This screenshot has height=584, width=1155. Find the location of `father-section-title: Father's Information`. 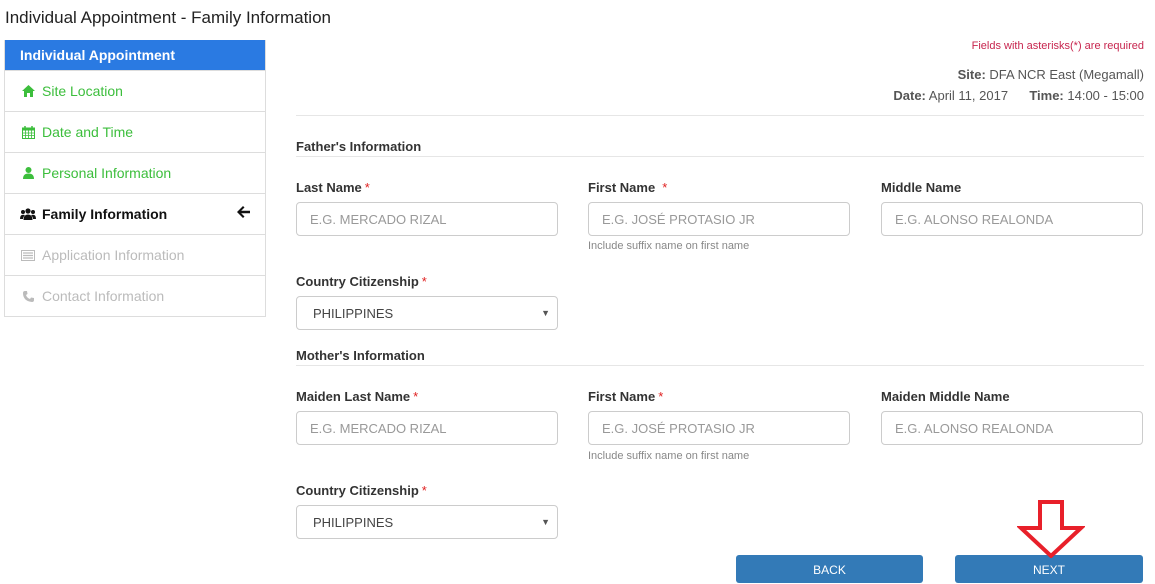

father-section-title: Father's Information is located at coordinates (359, 146).